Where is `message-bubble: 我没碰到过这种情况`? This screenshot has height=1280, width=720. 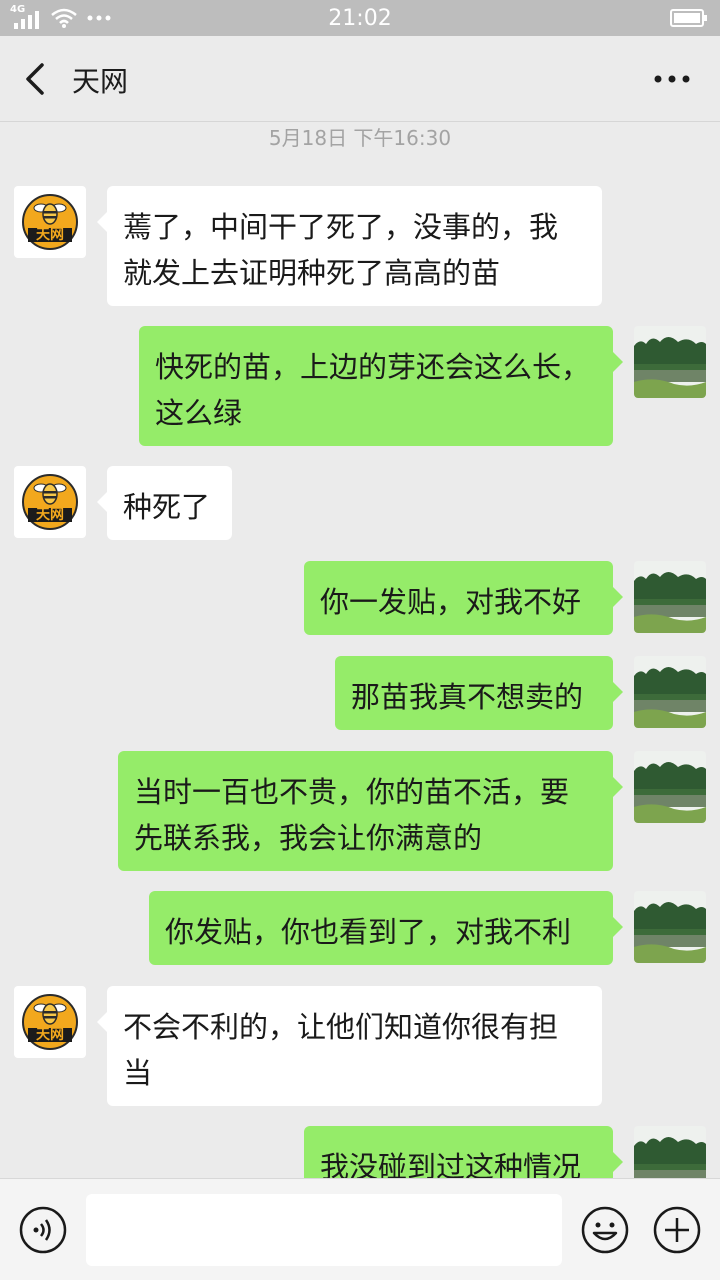
message-bubble: 我没碰到过这种情况 is located at coordinates (463, 1152).